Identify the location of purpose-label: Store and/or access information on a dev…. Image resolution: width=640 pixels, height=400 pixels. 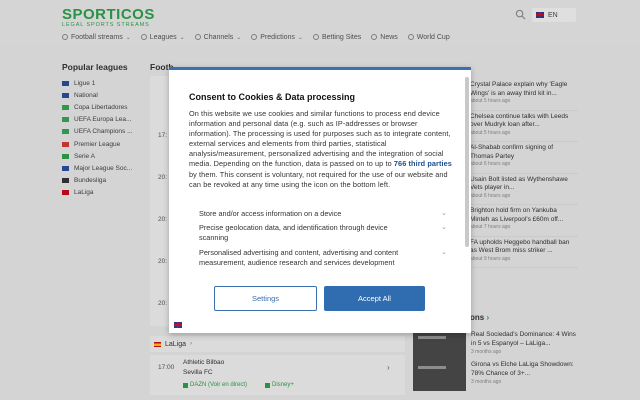
(270, 213).